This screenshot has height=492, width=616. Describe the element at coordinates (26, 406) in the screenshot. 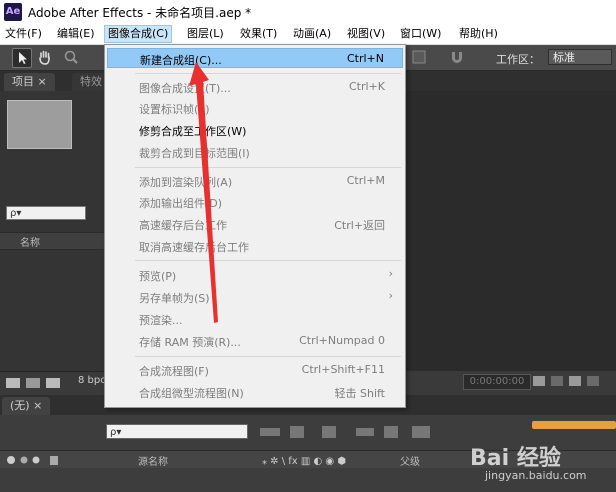

I see `tab-timeline-none: (无) ×` at that location.